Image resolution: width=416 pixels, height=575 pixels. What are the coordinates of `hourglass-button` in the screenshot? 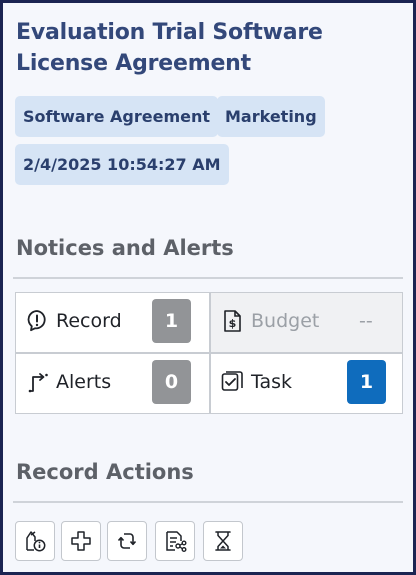 It's located at (223, 541).